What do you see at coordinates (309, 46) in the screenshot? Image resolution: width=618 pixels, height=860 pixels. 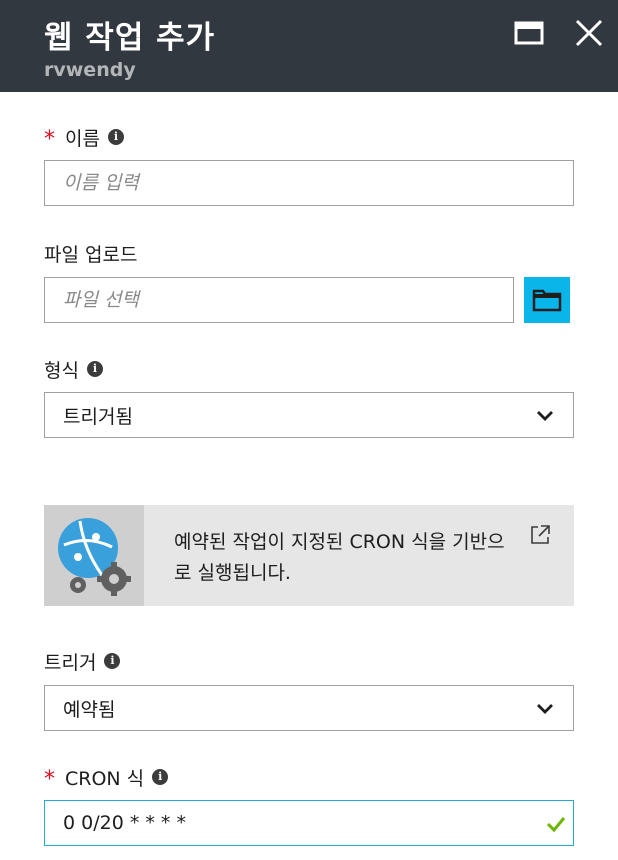 I see `blade-header: 웹 작업 추가 rvwendy` at bounding box center [309, 46].